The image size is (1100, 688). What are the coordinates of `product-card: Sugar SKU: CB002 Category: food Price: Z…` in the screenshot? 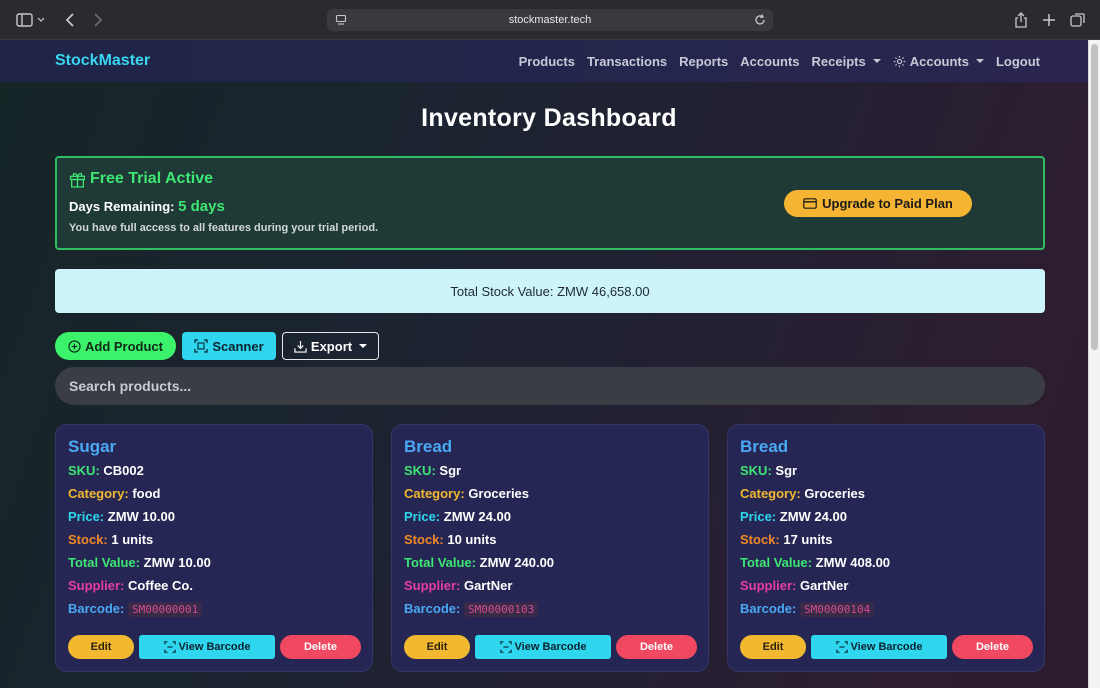 It's located at (214, 548).